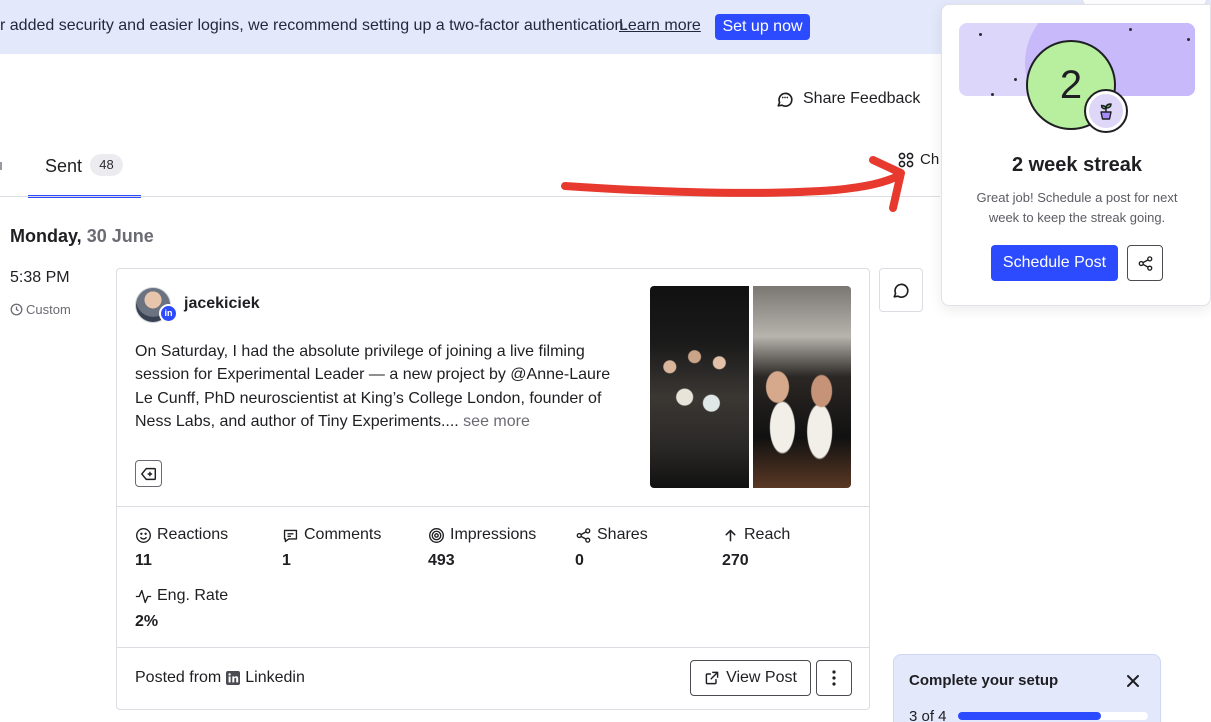 Image resolution: width=1211 pixels, height=722 pixels. I want to click on posted-from: Posted from Linkedin, so click(220, 678).